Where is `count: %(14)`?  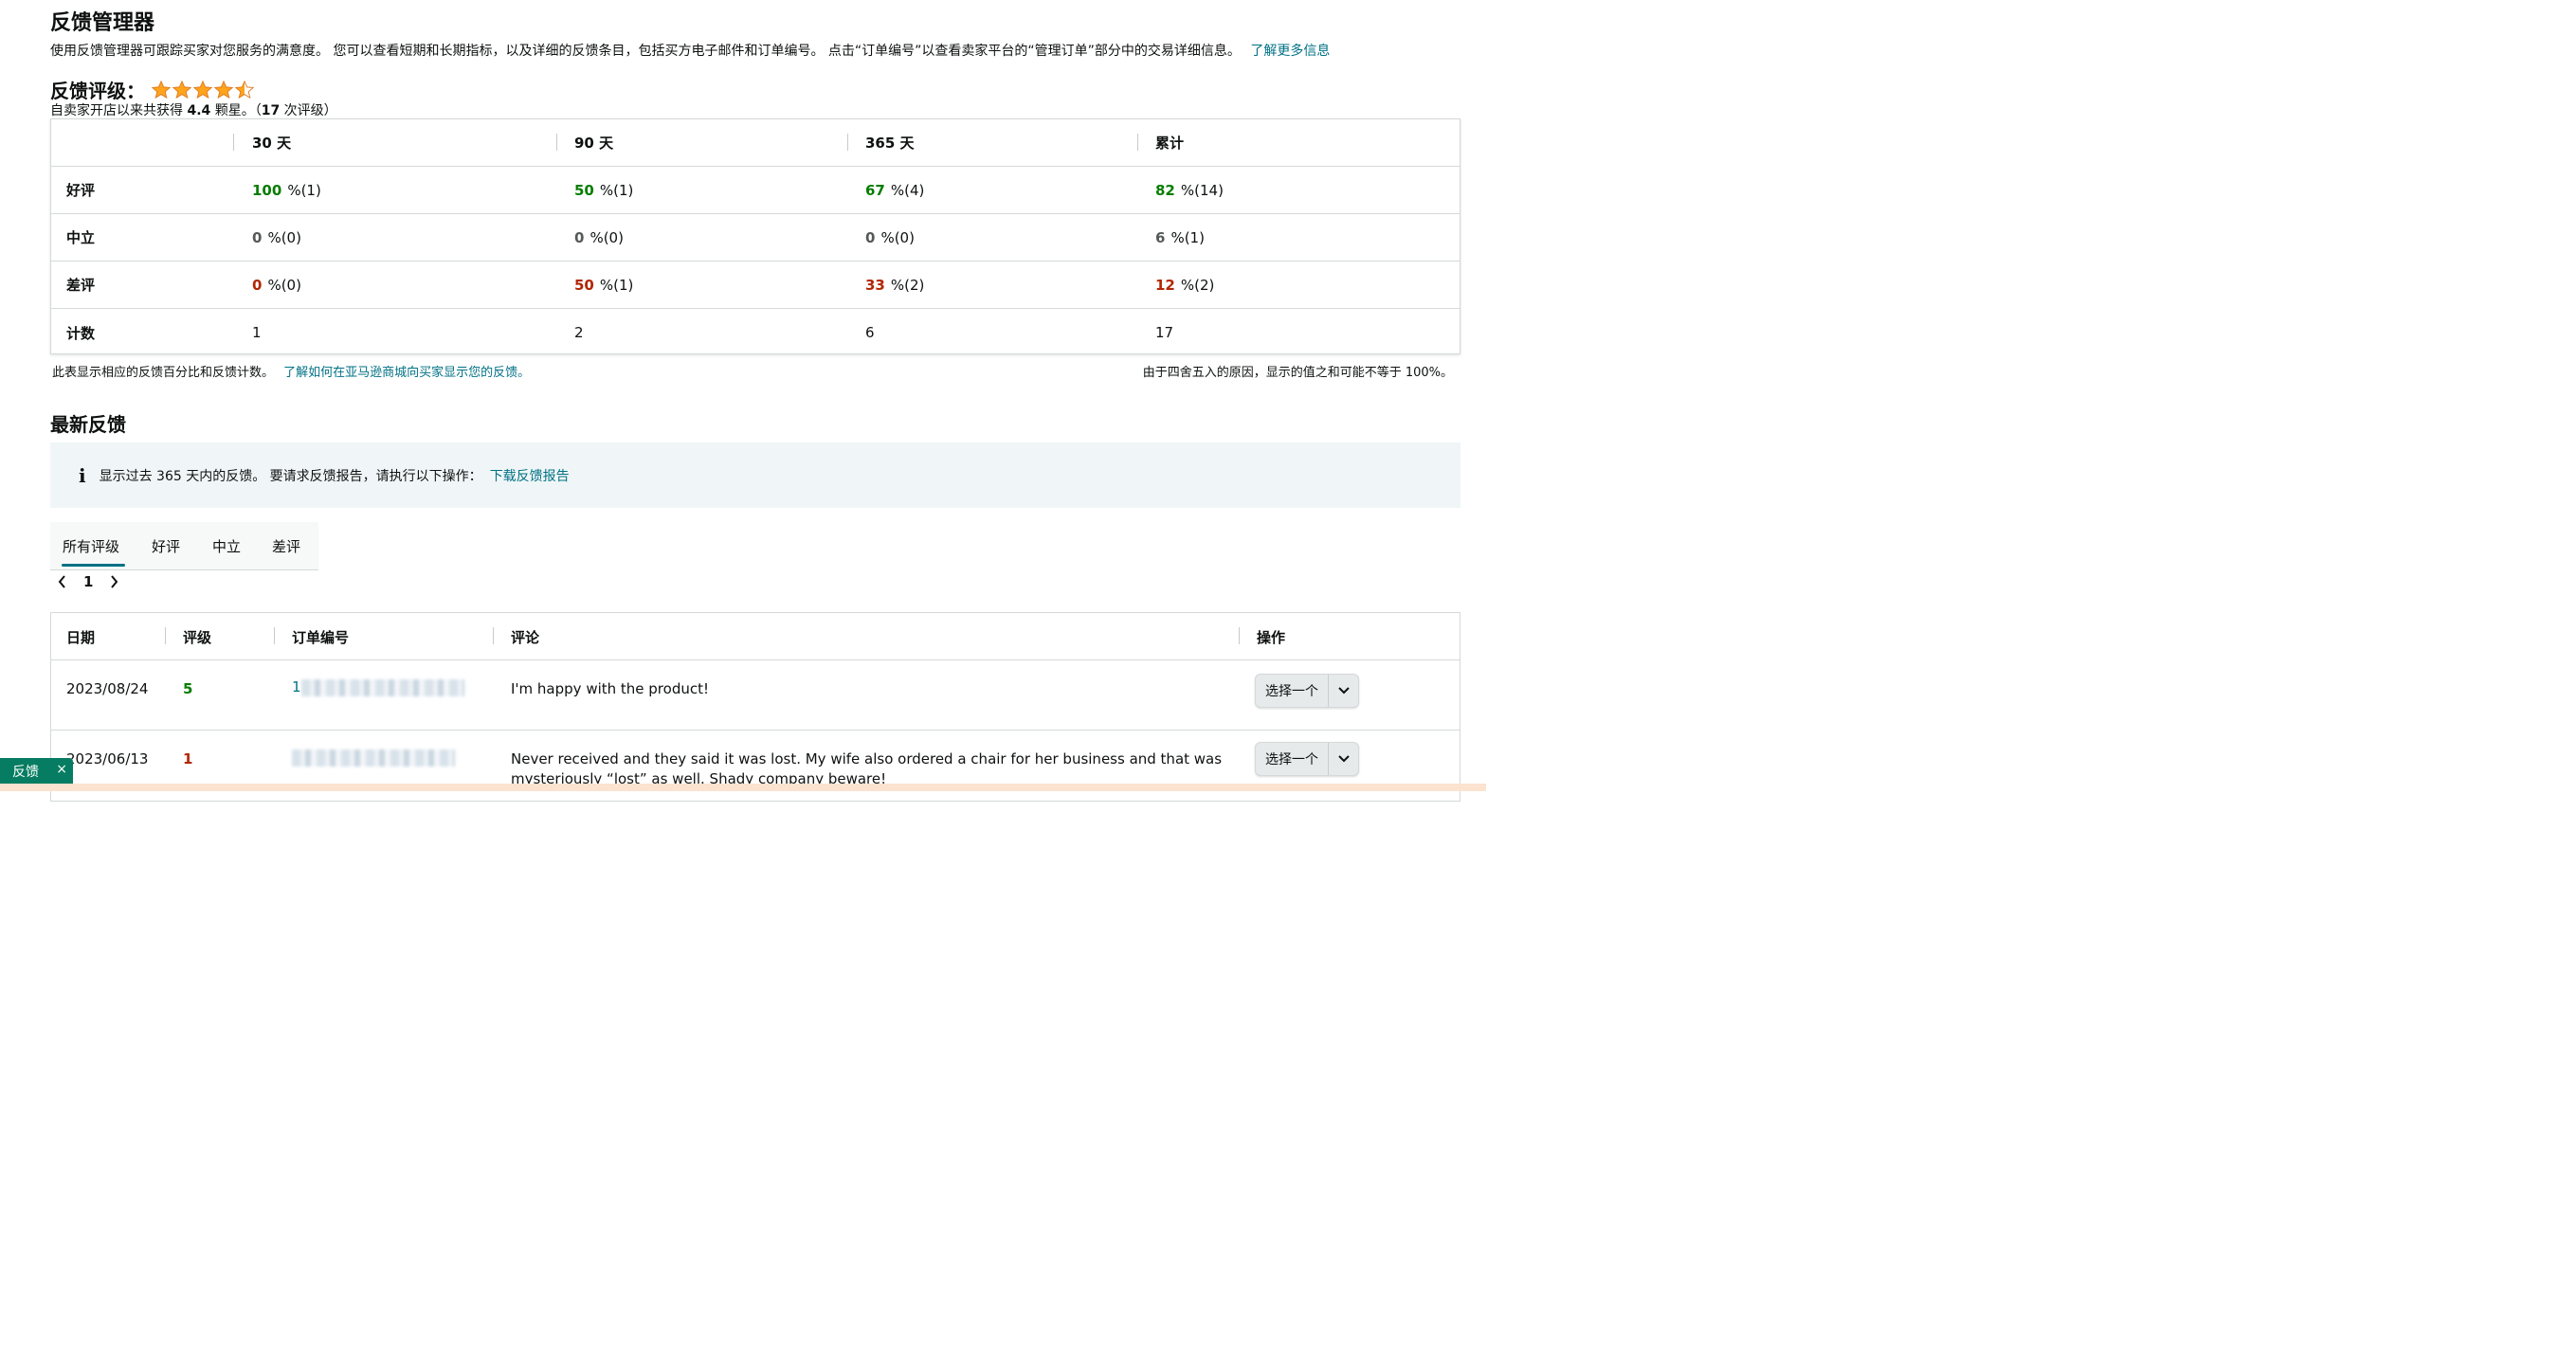 count: %(14) is located at coordinates (1202, 190).